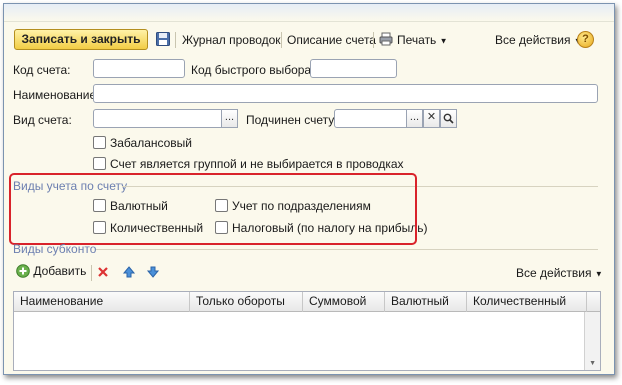  Describe the element at coordinates (592, 341) in the screenshot. I see `vertical-scrollbar: ▼` at that location.